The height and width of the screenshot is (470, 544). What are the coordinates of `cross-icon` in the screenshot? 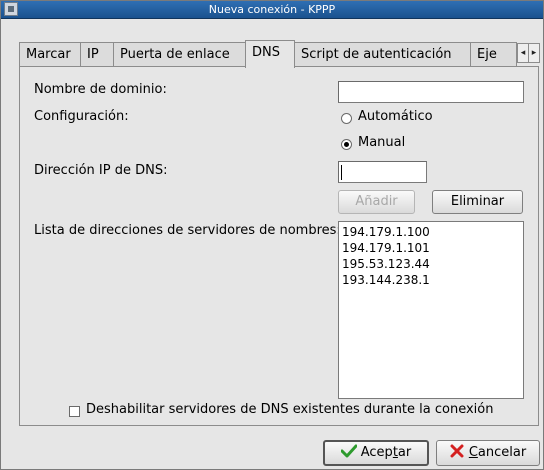 It's located at (457, 451).